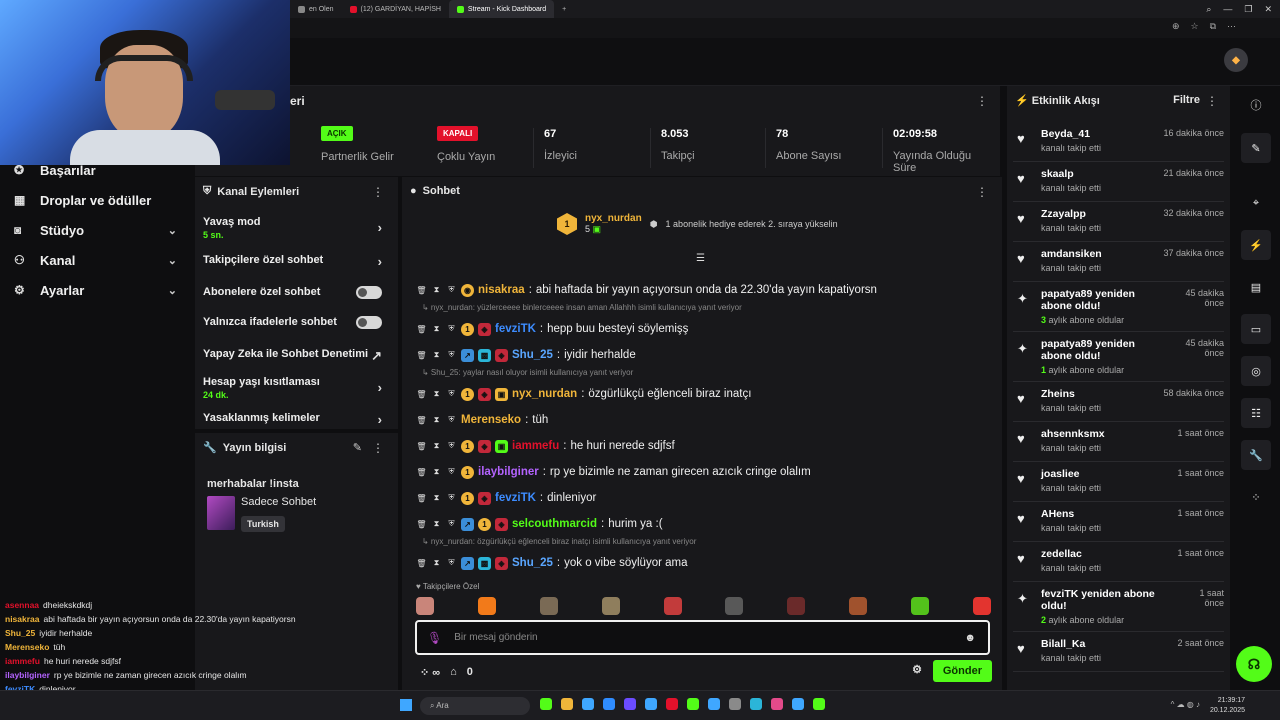 This screenshot has height=720, width=1280. What do you see at coordinates (706, 420) in the screenshot?
I see `chat-message: 🗑 ⧗ ⛨ Merenseko: tüh` at bounding box center [706, 420].